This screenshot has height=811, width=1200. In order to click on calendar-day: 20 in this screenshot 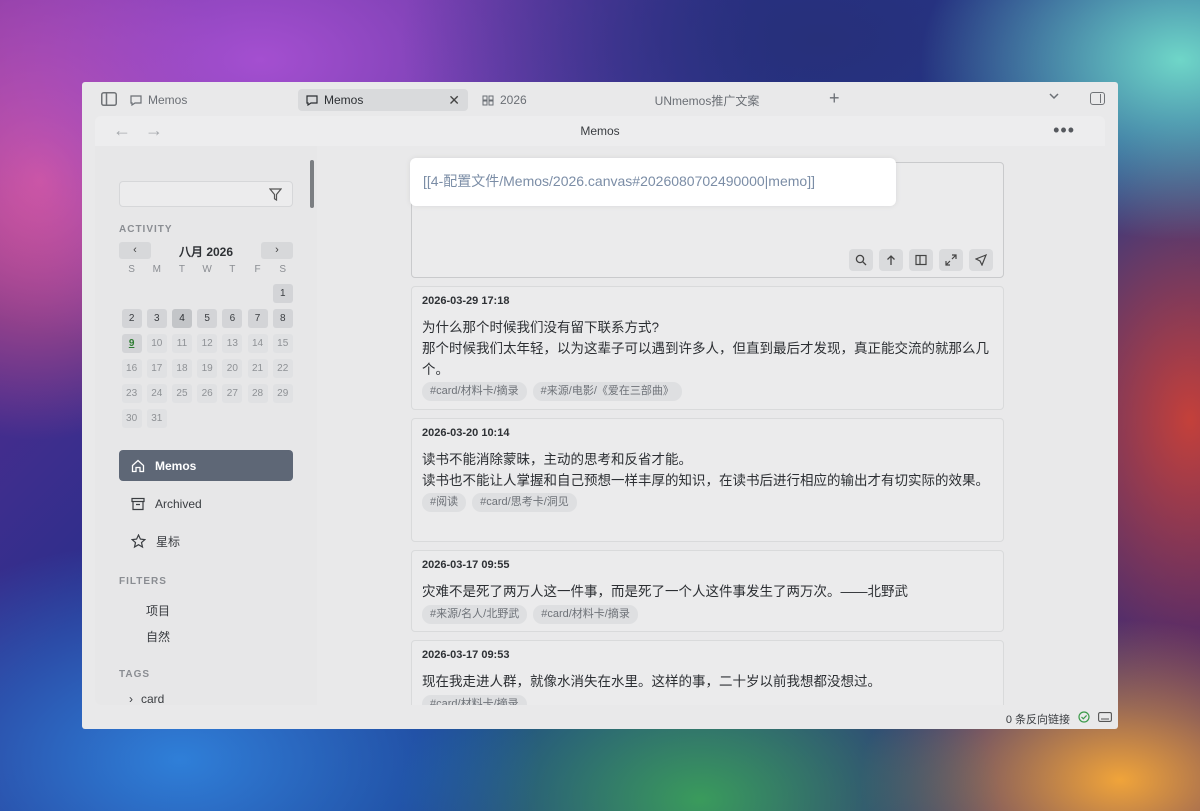, I will do `click(232, 368)`.